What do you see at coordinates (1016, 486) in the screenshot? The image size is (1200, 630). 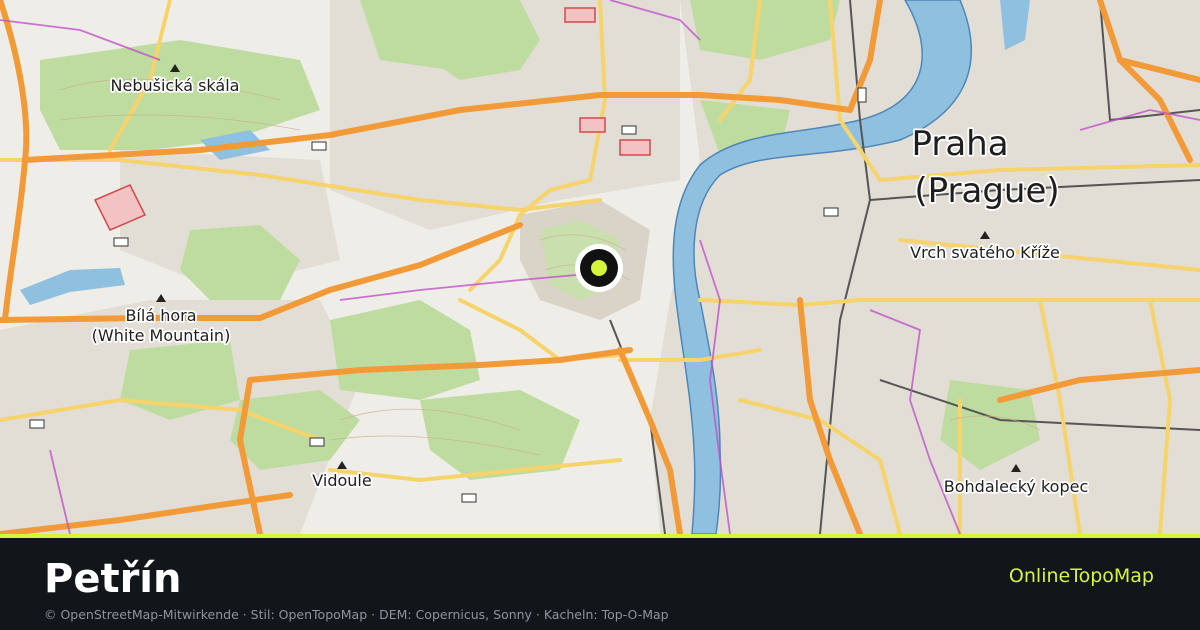 I see `label-bohdalecky-kopec: Bohdalecký kopec` at bounding box center [1016, 486].